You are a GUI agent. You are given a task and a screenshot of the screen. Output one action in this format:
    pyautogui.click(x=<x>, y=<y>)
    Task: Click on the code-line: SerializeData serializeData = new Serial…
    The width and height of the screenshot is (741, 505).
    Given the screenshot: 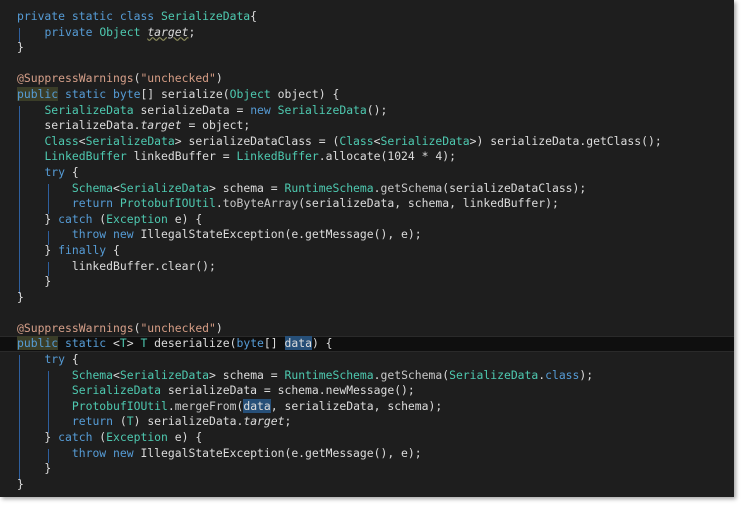 What is the action you would take?
    pyautogui.click(x=375, y=111)
    